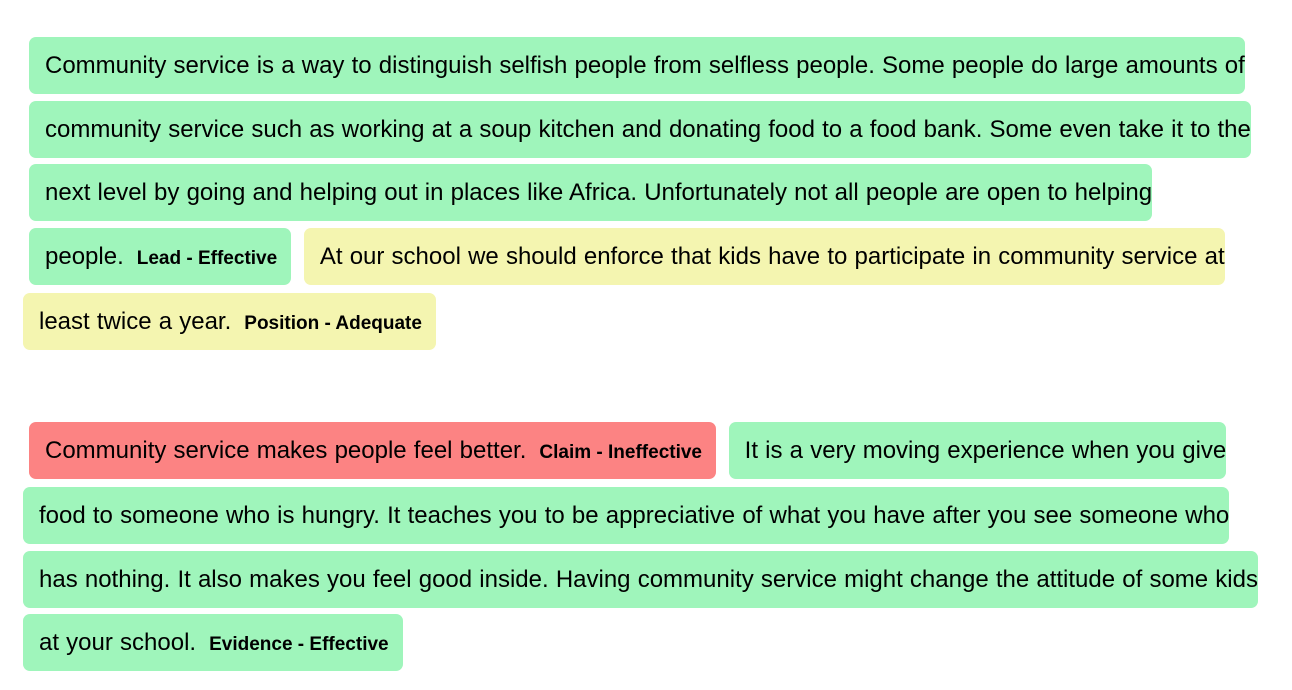 This screenshot has height=690, width=1292. Describe the element at coordinates (620, 452) in the screenshot. I see `segment-label: Claim - Ineffective` at that location.